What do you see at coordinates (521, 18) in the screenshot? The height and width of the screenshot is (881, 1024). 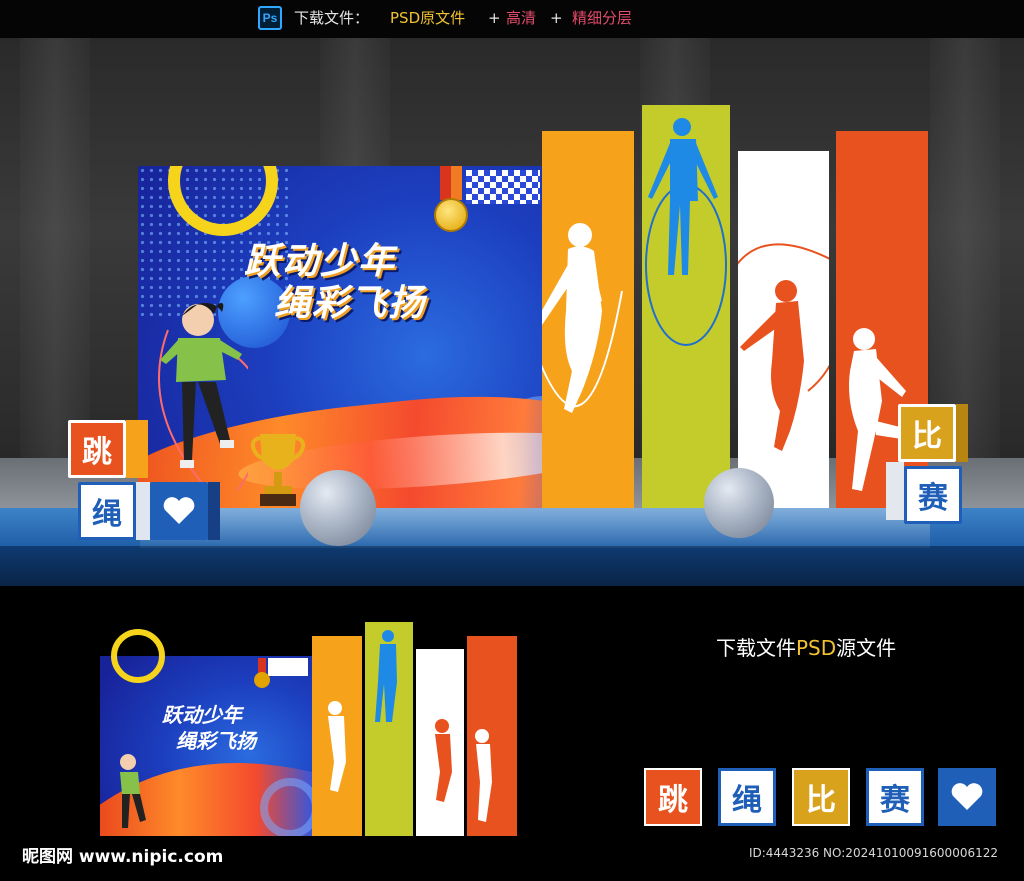 I see `hd-label: 高清` at bounding box center [521, 18].